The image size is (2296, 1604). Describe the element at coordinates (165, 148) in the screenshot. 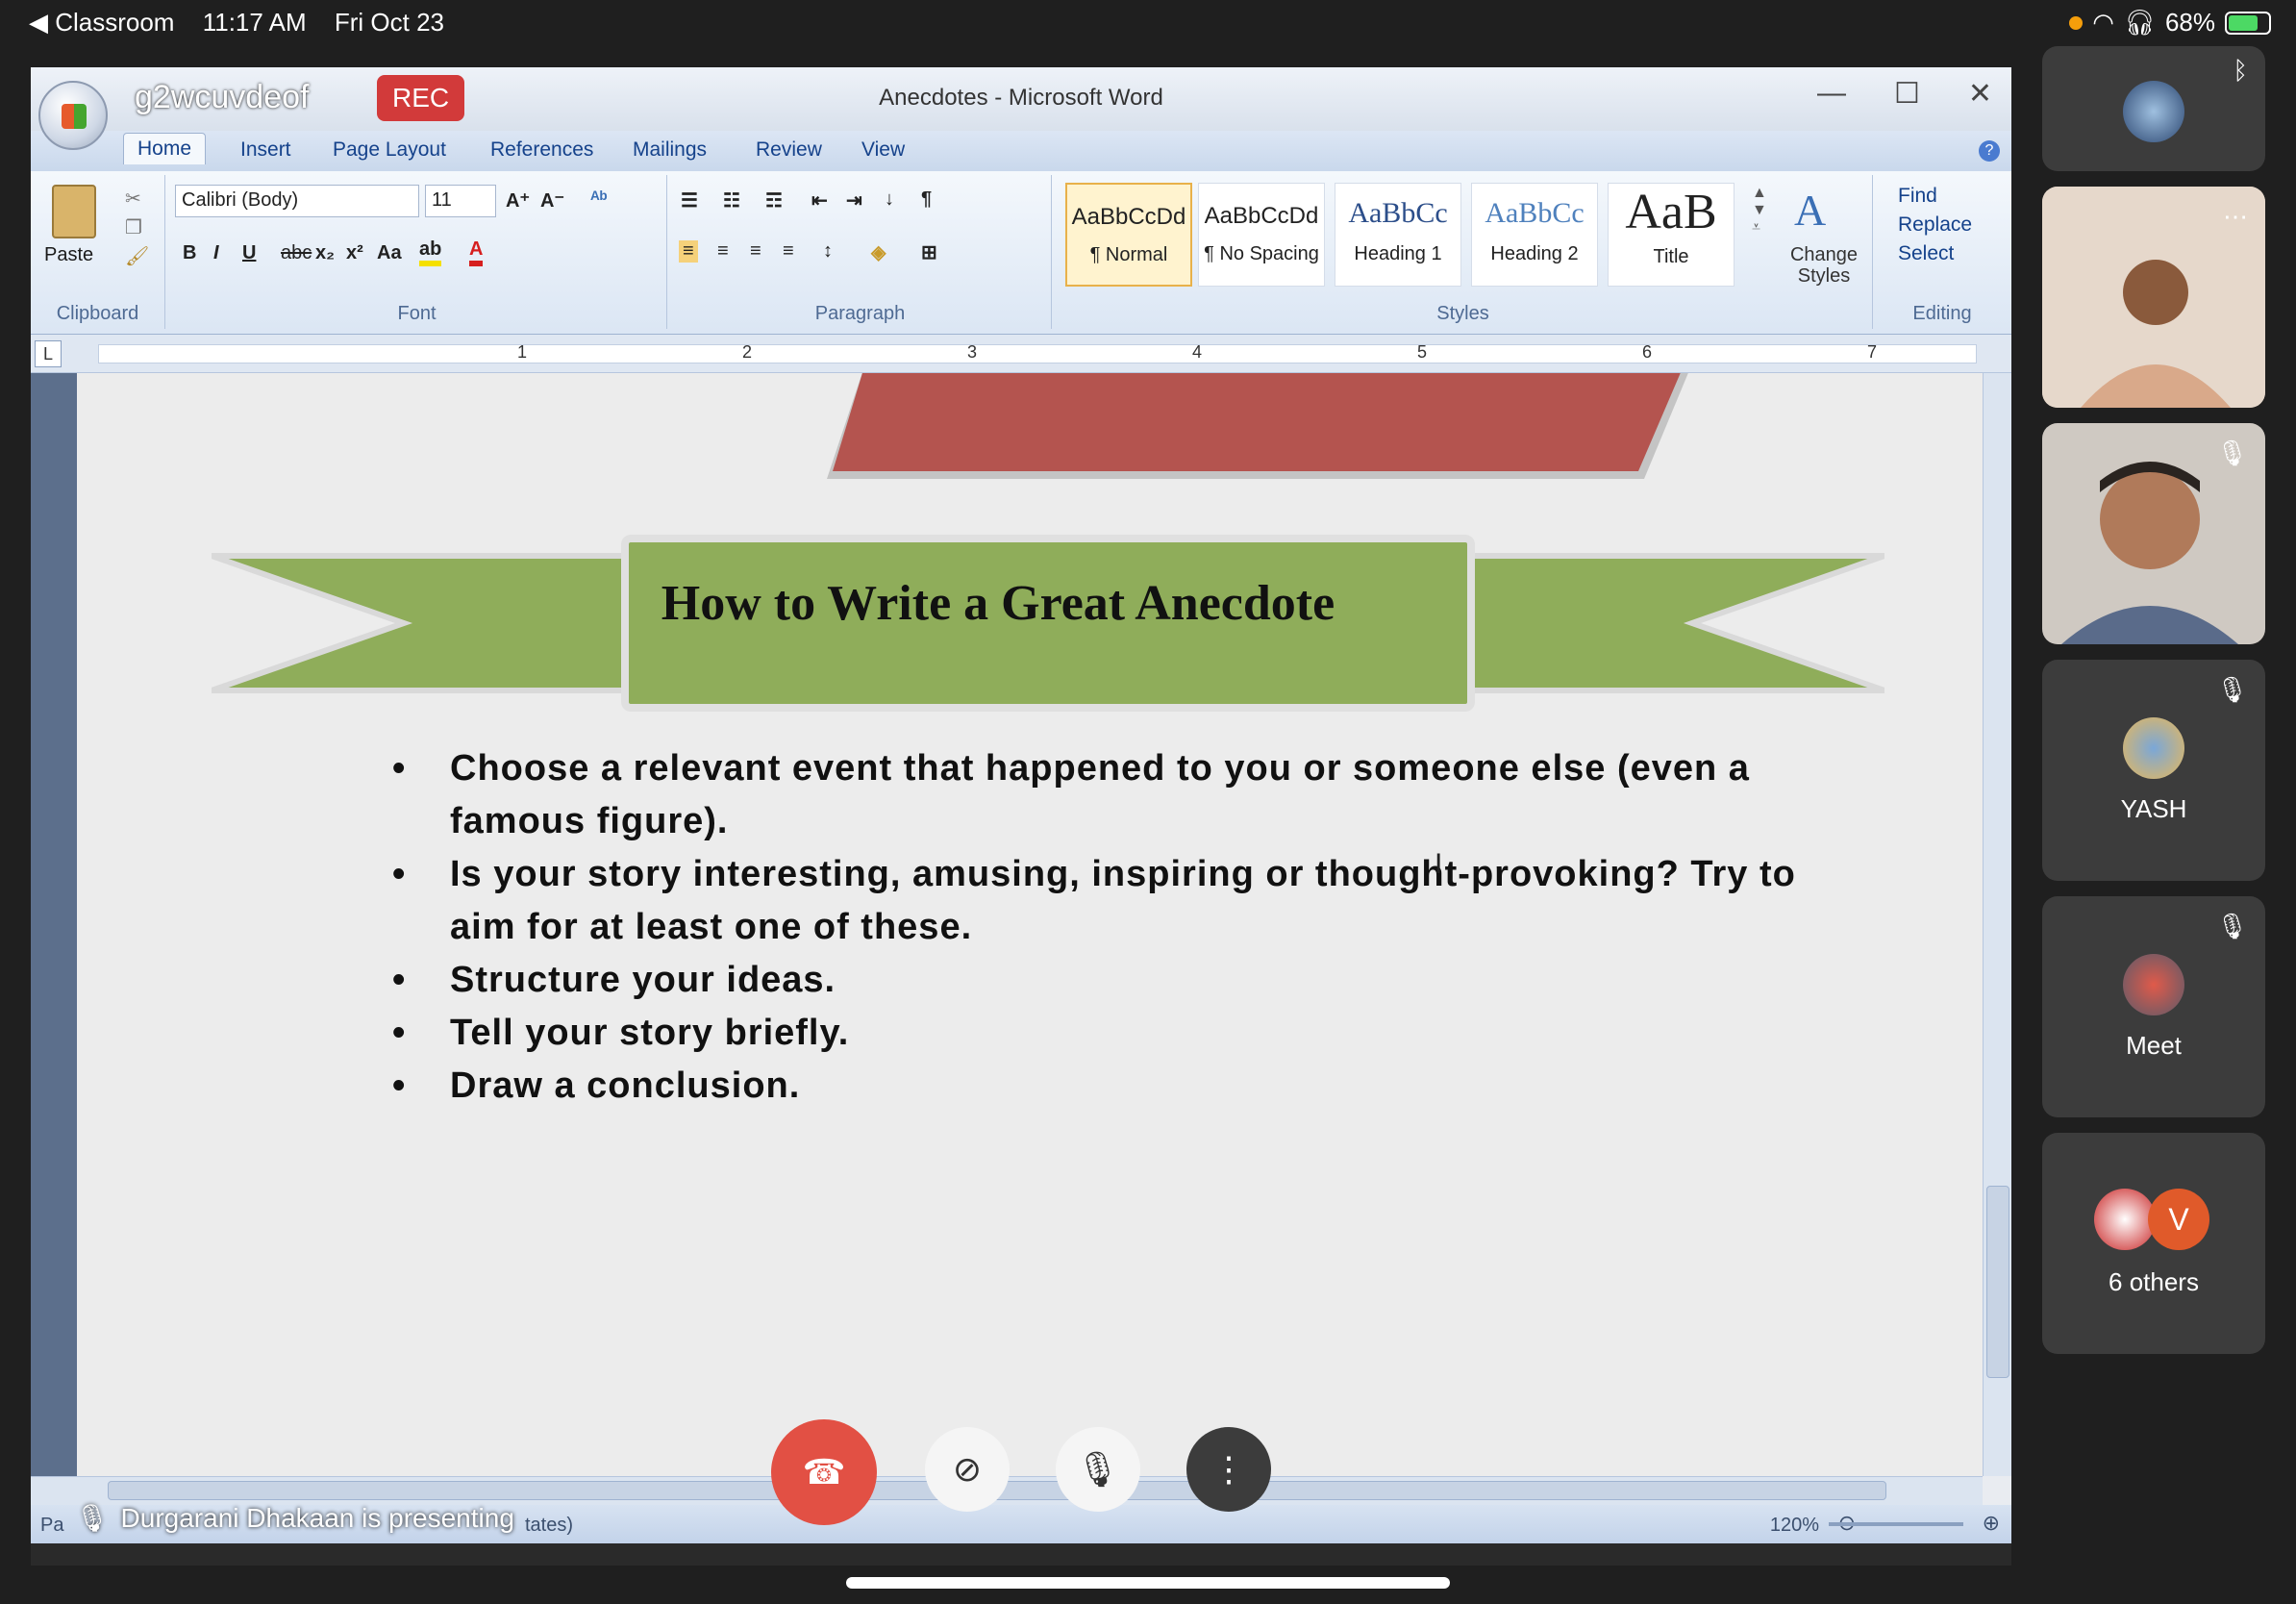

I see `tab-home: Home` at that location.